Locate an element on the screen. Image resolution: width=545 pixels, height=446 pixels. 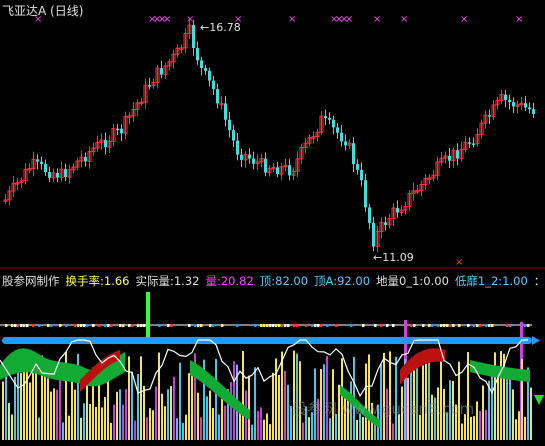
indicator-value-6: 地量0_1:0.00 is located at coordinates (412, 281).